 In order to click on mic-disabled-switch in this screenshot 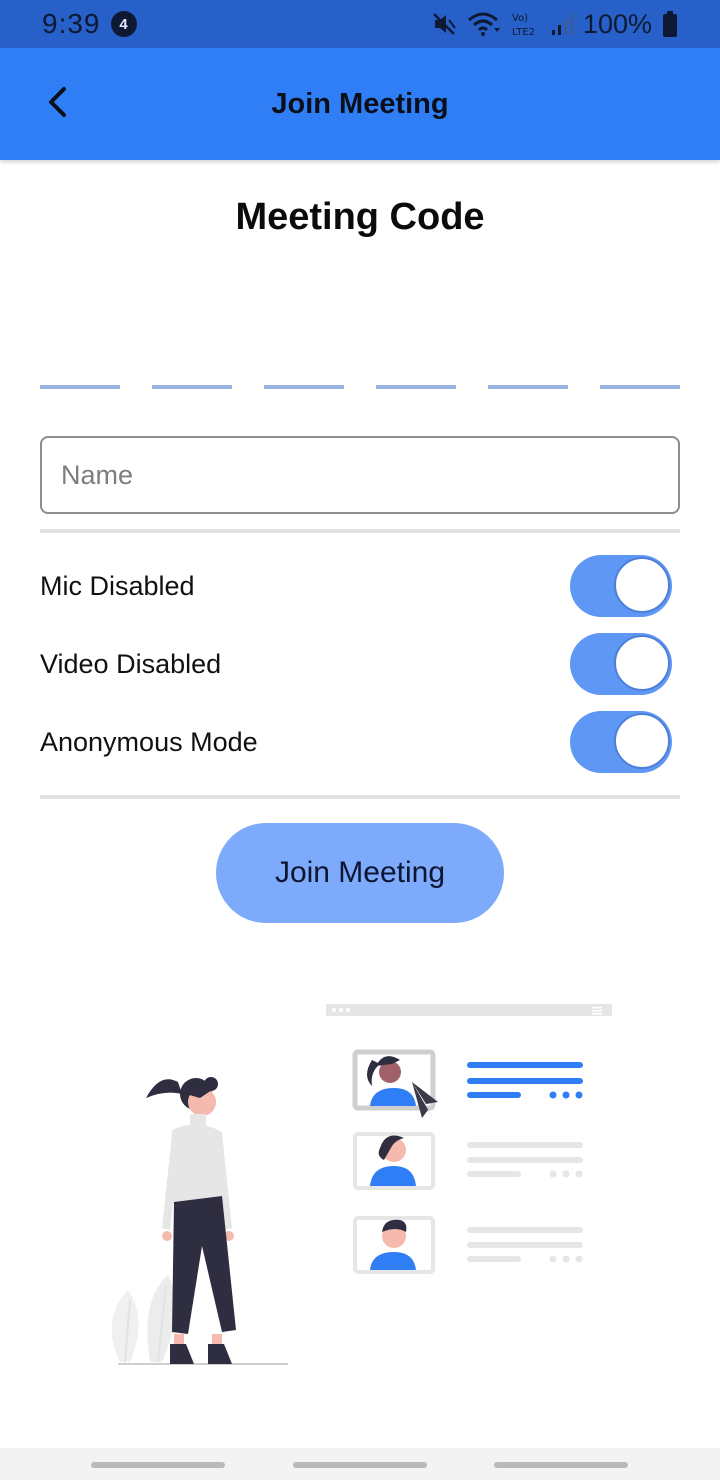, I will do `click(621, 586)`.